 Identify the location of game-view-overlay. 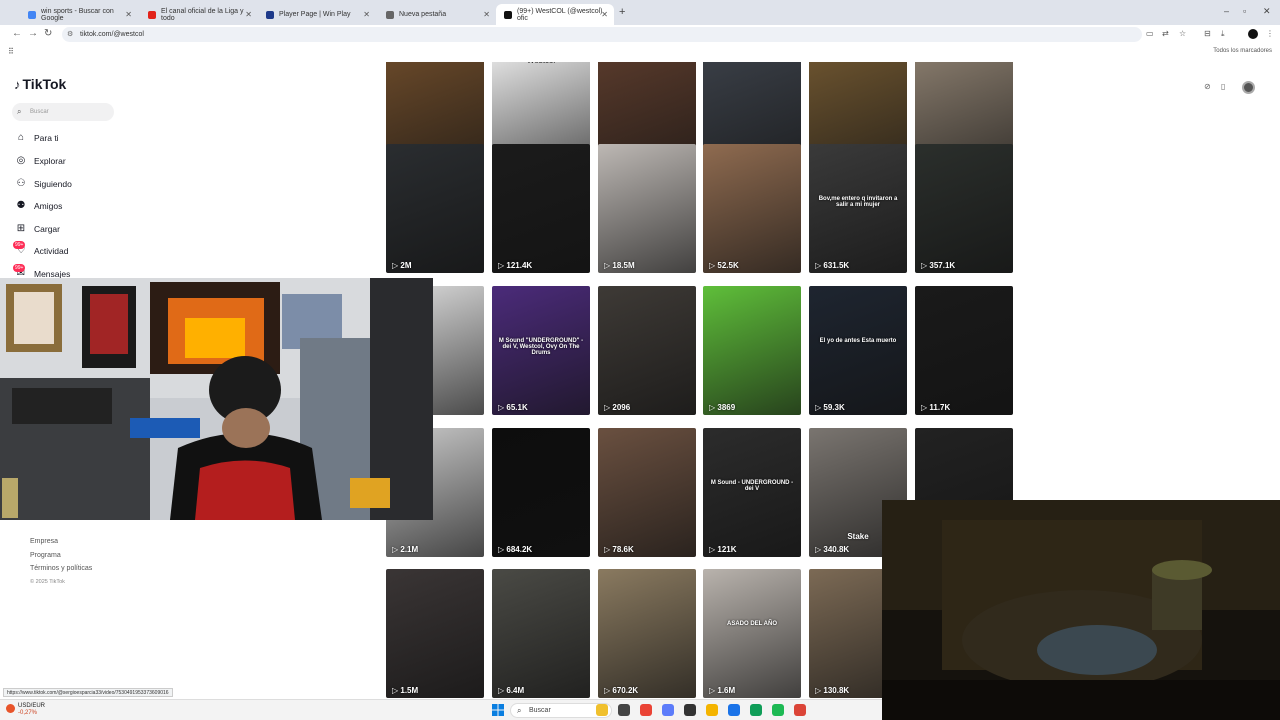
(1081, 610).